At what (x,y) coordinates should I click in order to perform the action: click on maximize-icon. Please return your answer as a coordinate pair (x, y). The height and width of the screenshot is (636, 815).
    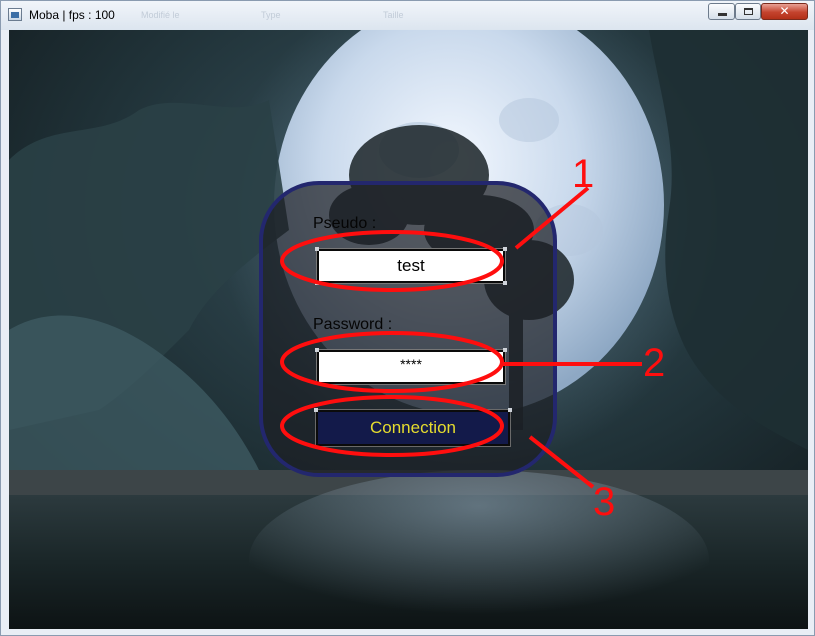
    Looking at the image, I should click on (748, 11).